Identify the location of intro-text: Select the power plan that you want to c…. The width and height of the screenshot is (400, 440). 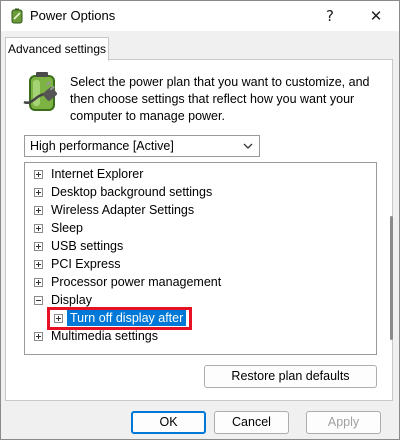
(220, 99).